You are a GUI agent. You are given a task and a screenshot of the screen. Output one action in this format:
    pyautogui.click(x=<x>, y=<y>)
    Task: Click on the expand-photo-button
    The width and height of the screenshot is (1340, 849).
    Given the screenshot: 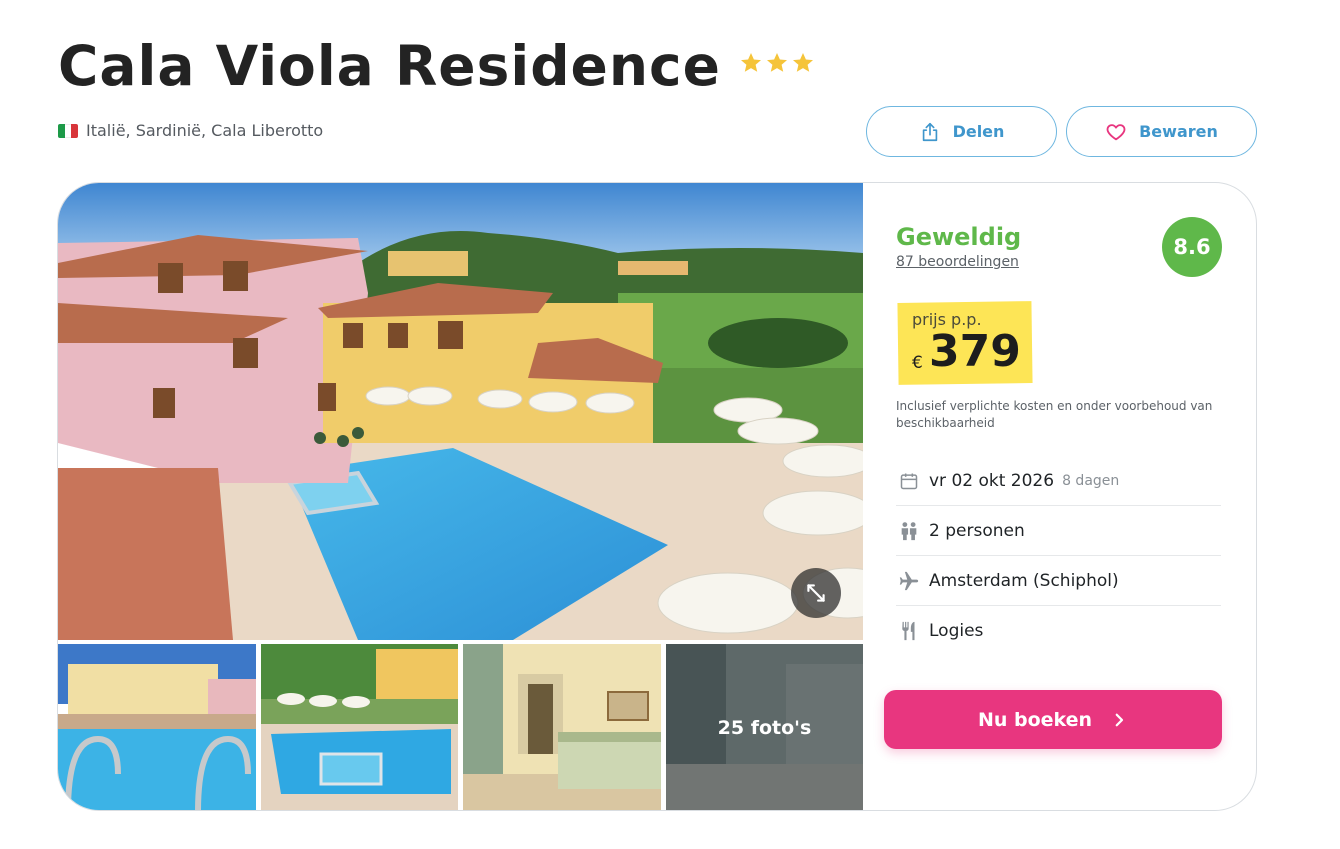 What is the action you would take?
    pyautogui.click(x=816, y=593)
    